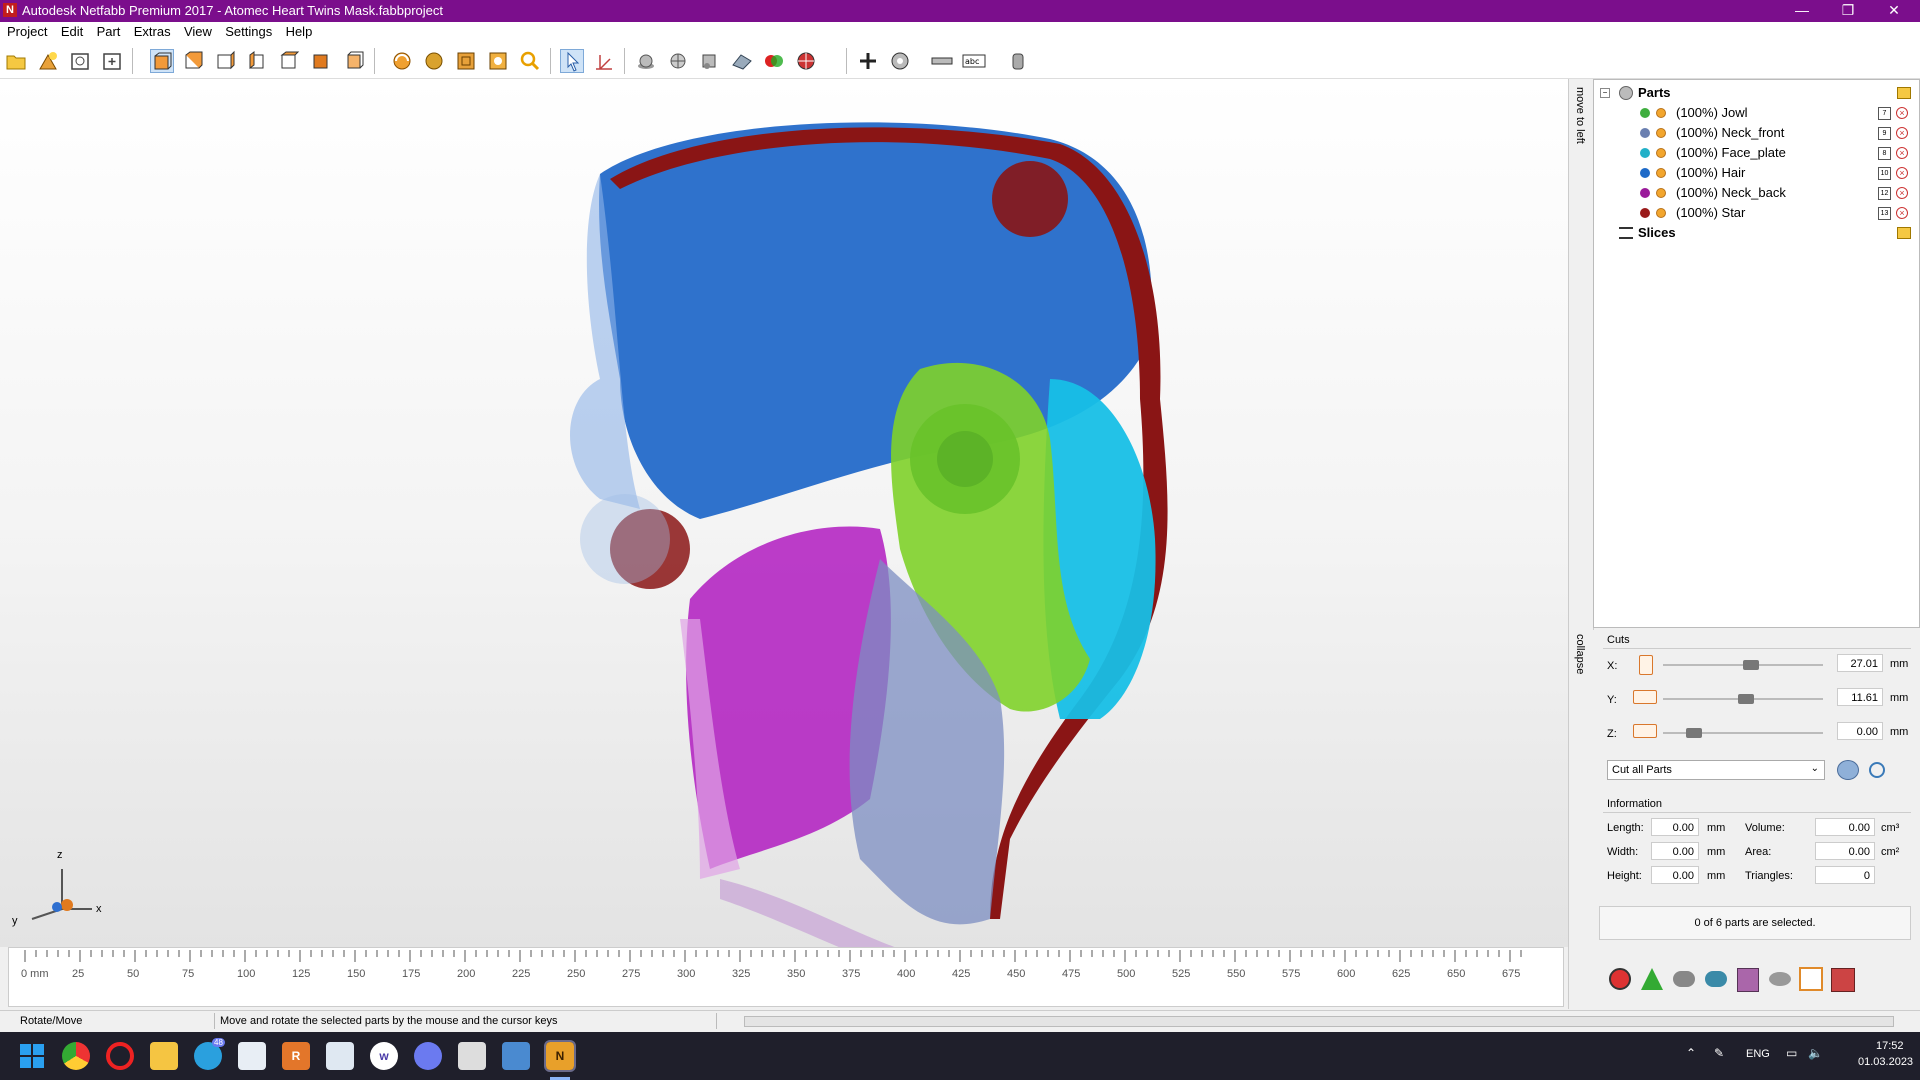 This screenshot has width=1920, height=1080. What do you see at coordinates (434, 61) in the screenshot?
I see `pan-view-icon` at bounding box center [434, 61].